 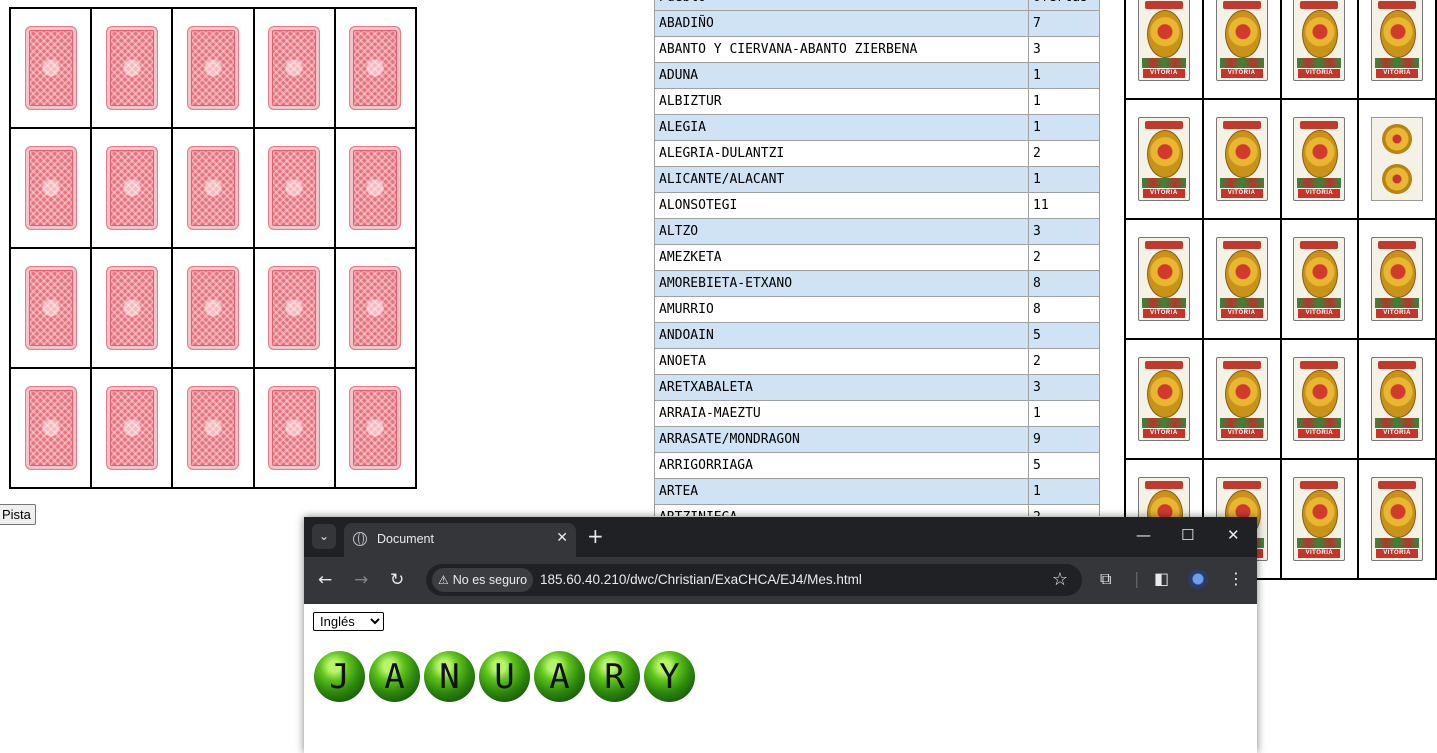 What do you see at coordinates (325, 580) in the screenshot?
I see `back-arrow-icon: ←` at bounding box center [325, 580].